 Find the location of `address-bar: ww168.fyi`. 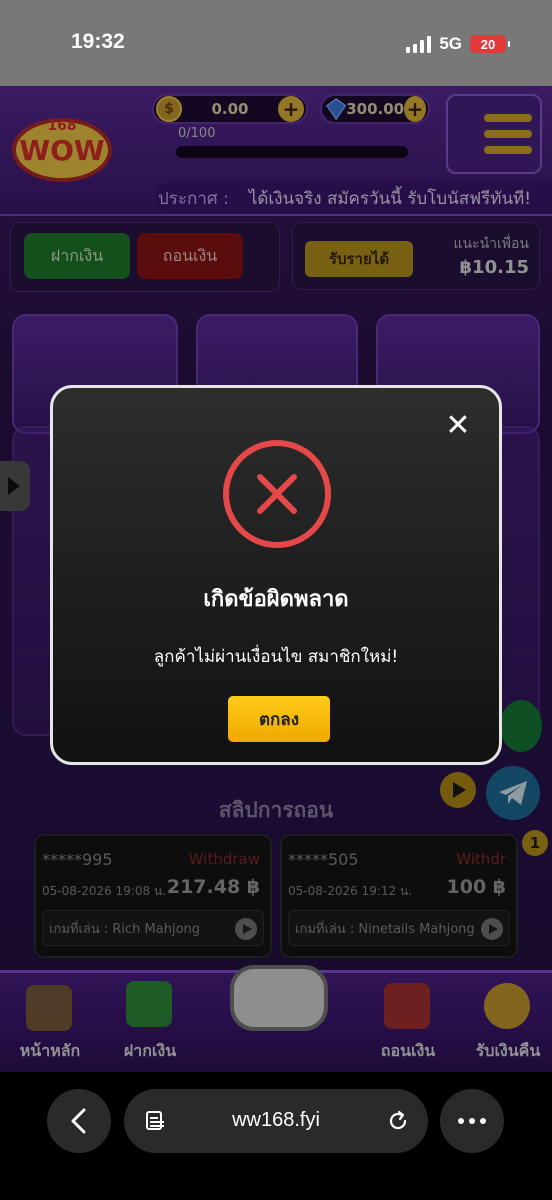

address-bar: ww168.fyi is located at coordinates (276, 1121).